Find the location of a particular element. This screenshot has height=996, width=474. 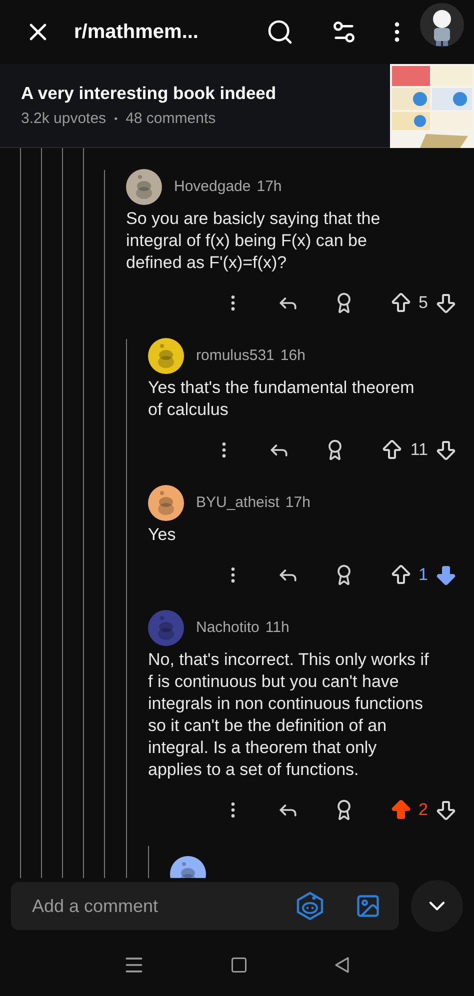

comment-time: 16h is located at coordinates (293, 356).